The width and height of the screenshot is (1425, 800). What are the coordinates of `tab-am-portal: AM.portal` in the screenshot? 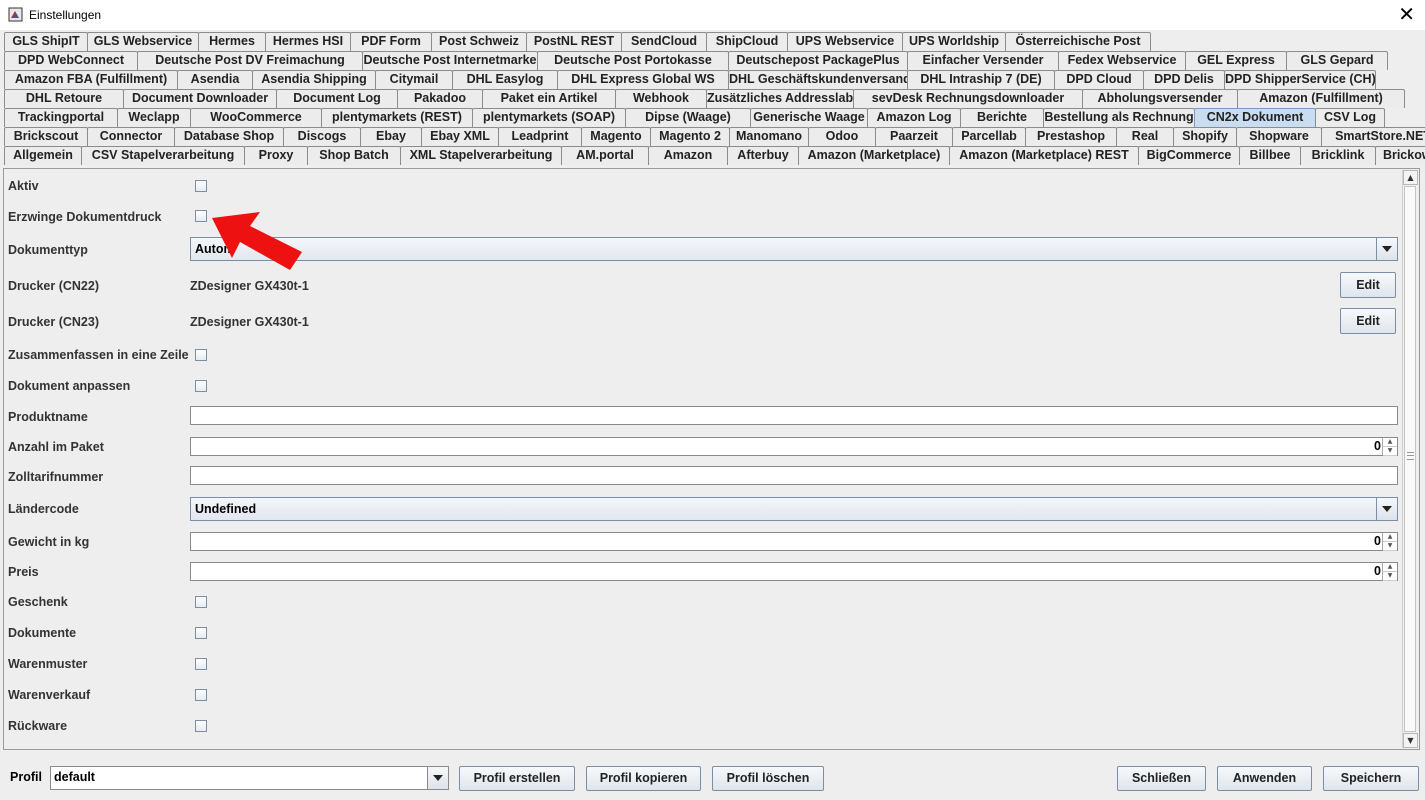 It's located at (605, 155).